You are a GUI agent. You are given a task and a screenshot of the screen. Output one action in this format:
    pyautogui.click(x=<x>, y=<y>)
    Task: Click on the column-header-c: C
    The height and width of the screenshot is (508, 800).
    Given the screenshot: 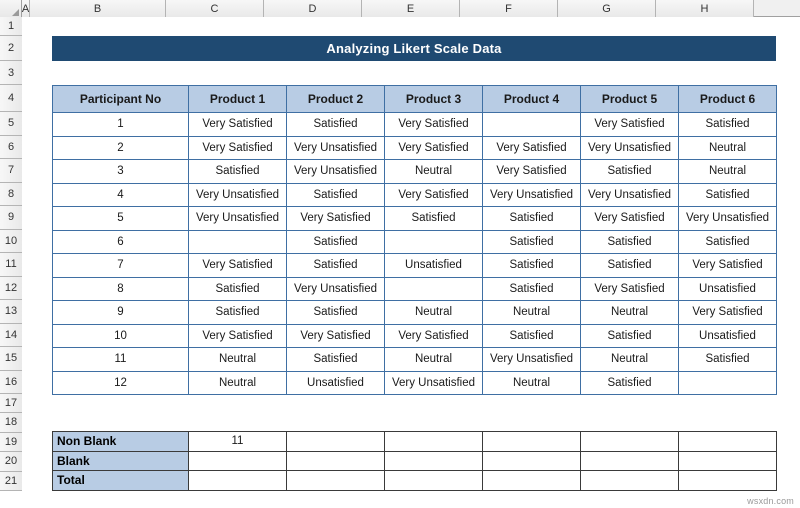 What is the action you would take?
    pyautogui.click(x=215, y=8)
    